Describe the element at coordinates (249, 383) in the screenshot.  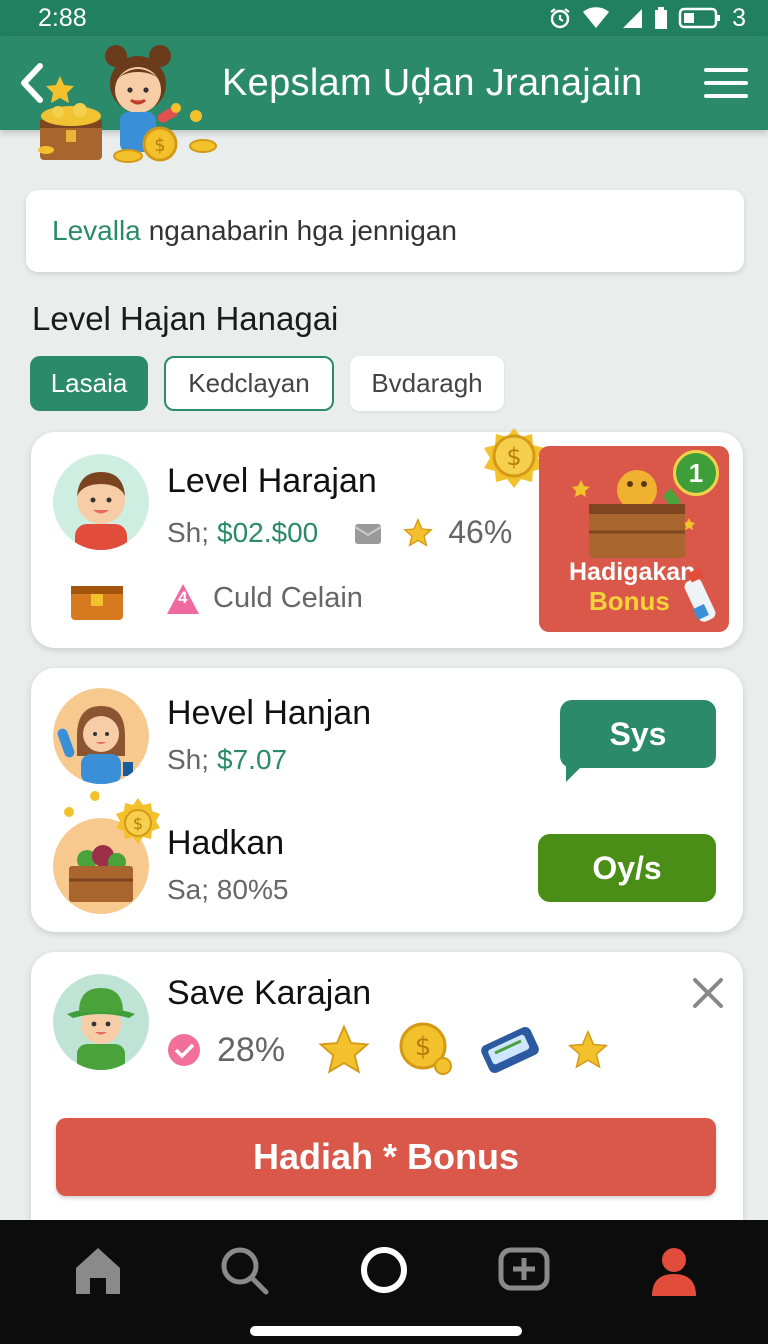
I see `tab-kedclayan: Kedclayan` at that location.